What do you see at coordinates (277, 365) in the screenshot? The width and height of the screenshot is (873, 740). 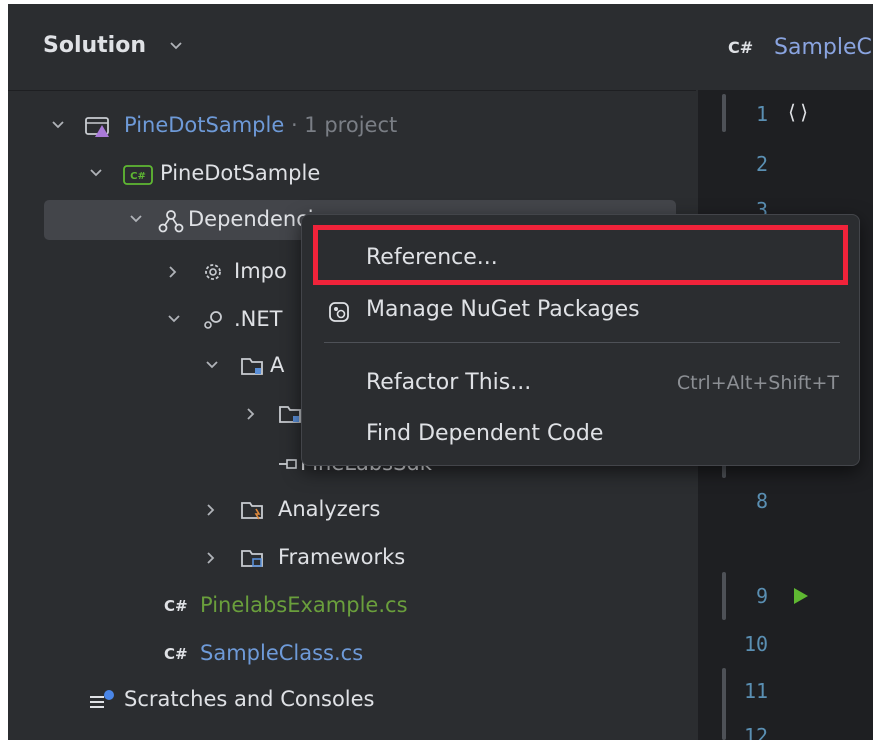 I see `assemblies-label: A` at bounding box center [277, 365].